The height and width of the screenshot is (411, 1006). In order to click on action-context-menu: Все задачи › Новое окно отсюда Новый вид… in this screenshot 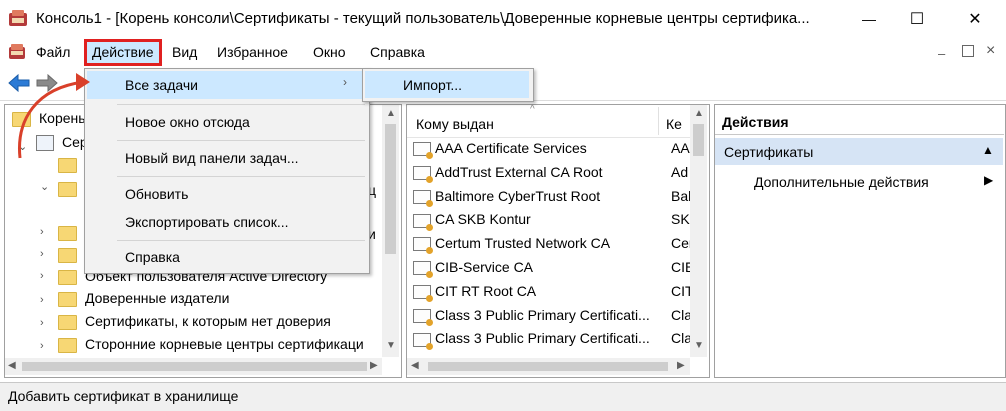, I will do `click(227, 171)`.